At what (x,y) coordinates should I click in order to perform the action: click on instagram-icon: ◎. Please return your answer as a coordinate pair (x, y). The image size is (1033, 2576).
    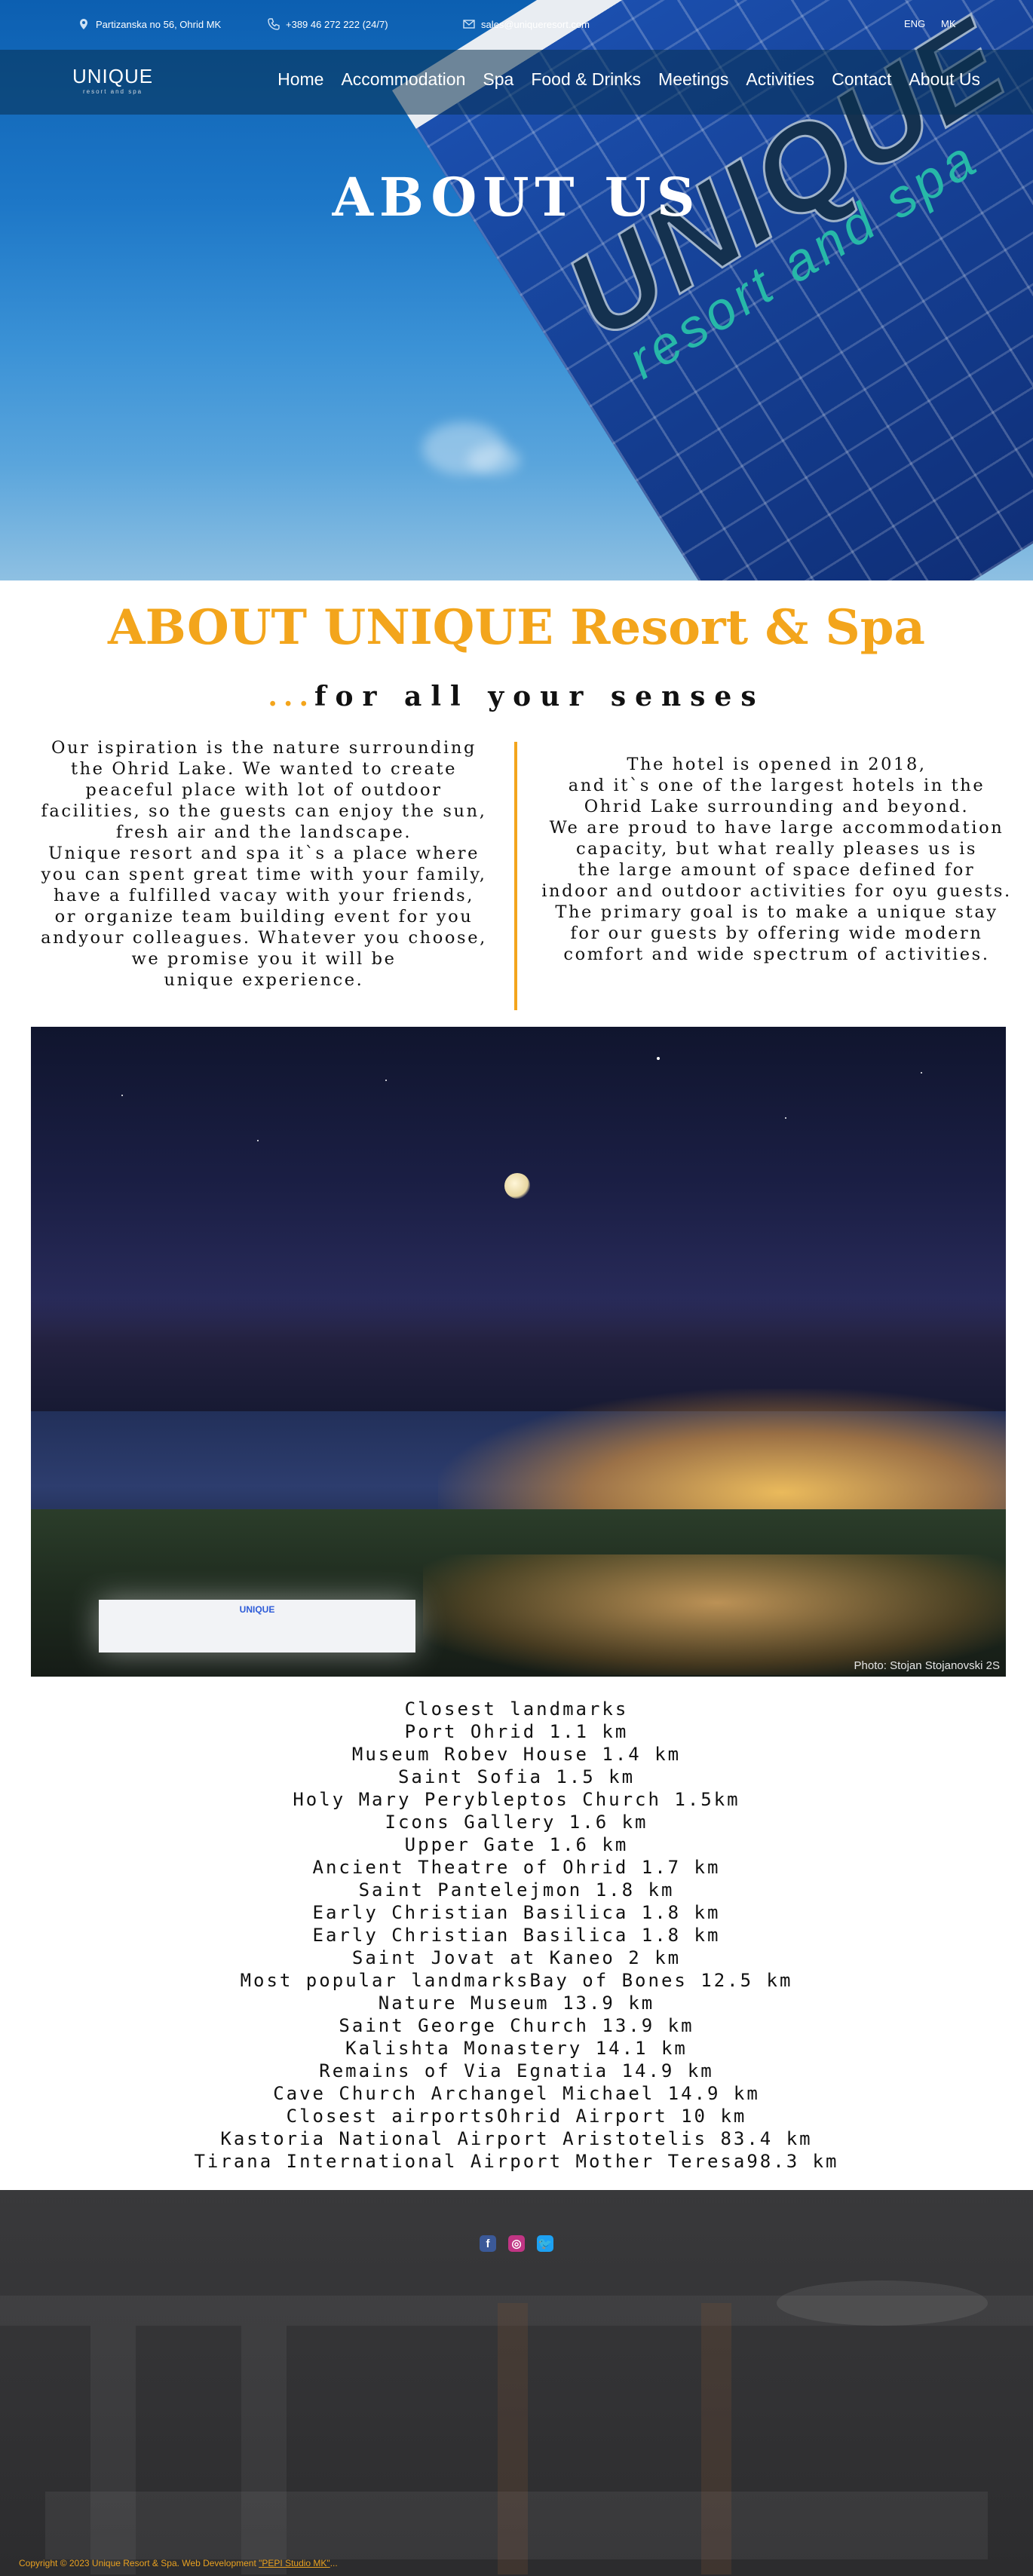
    Looking at the image, I should click on (516, 2243).